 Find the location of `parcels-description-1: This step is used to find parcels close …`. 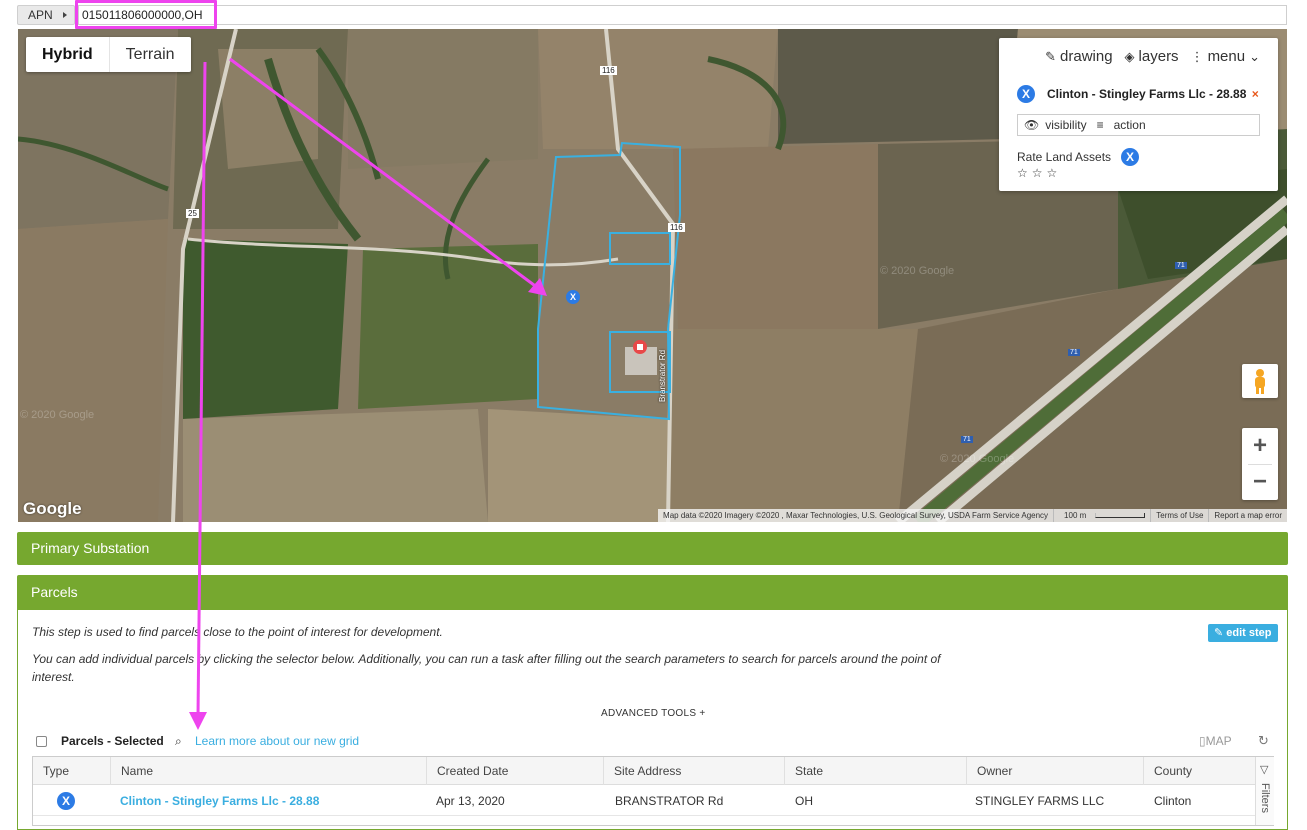

parcels-description-1: This step is used to find parcels close … is located at coordinates (237, 632).